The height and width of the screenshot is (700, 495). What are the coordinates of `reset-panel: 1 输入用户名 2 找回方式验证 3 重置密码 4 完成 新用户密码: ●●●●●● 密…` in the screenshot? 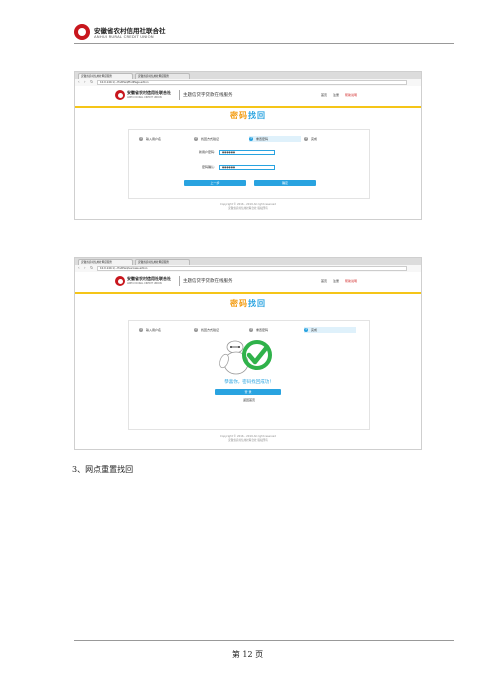 It's located at (249, 164).